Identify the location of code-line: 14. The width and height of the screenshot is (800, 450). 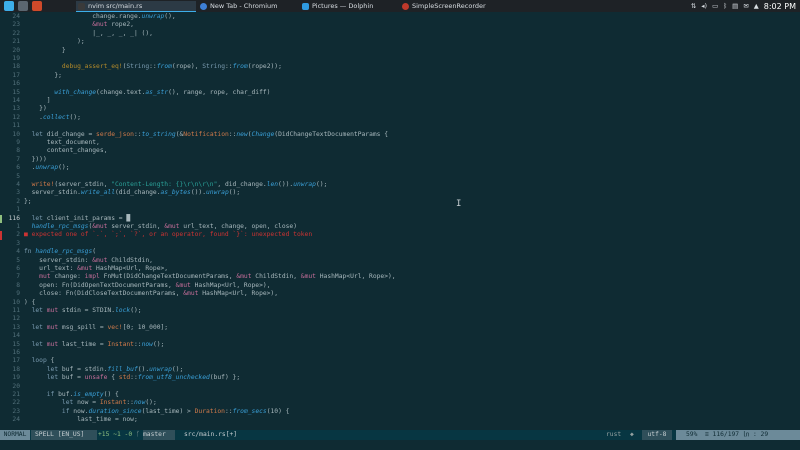
(400, 336).